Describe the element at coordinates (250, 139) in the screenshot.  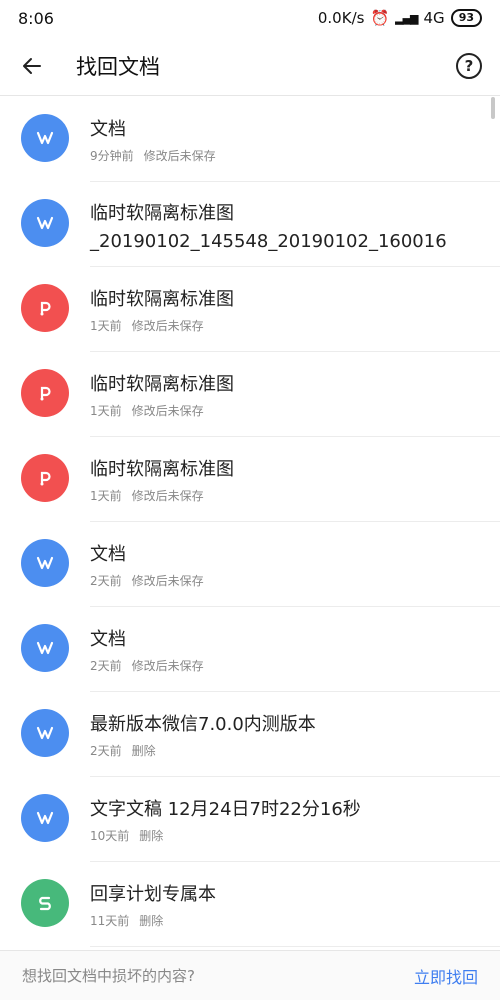
I see `document-item: 文档 9分钟前 修改后未保存` at that location.